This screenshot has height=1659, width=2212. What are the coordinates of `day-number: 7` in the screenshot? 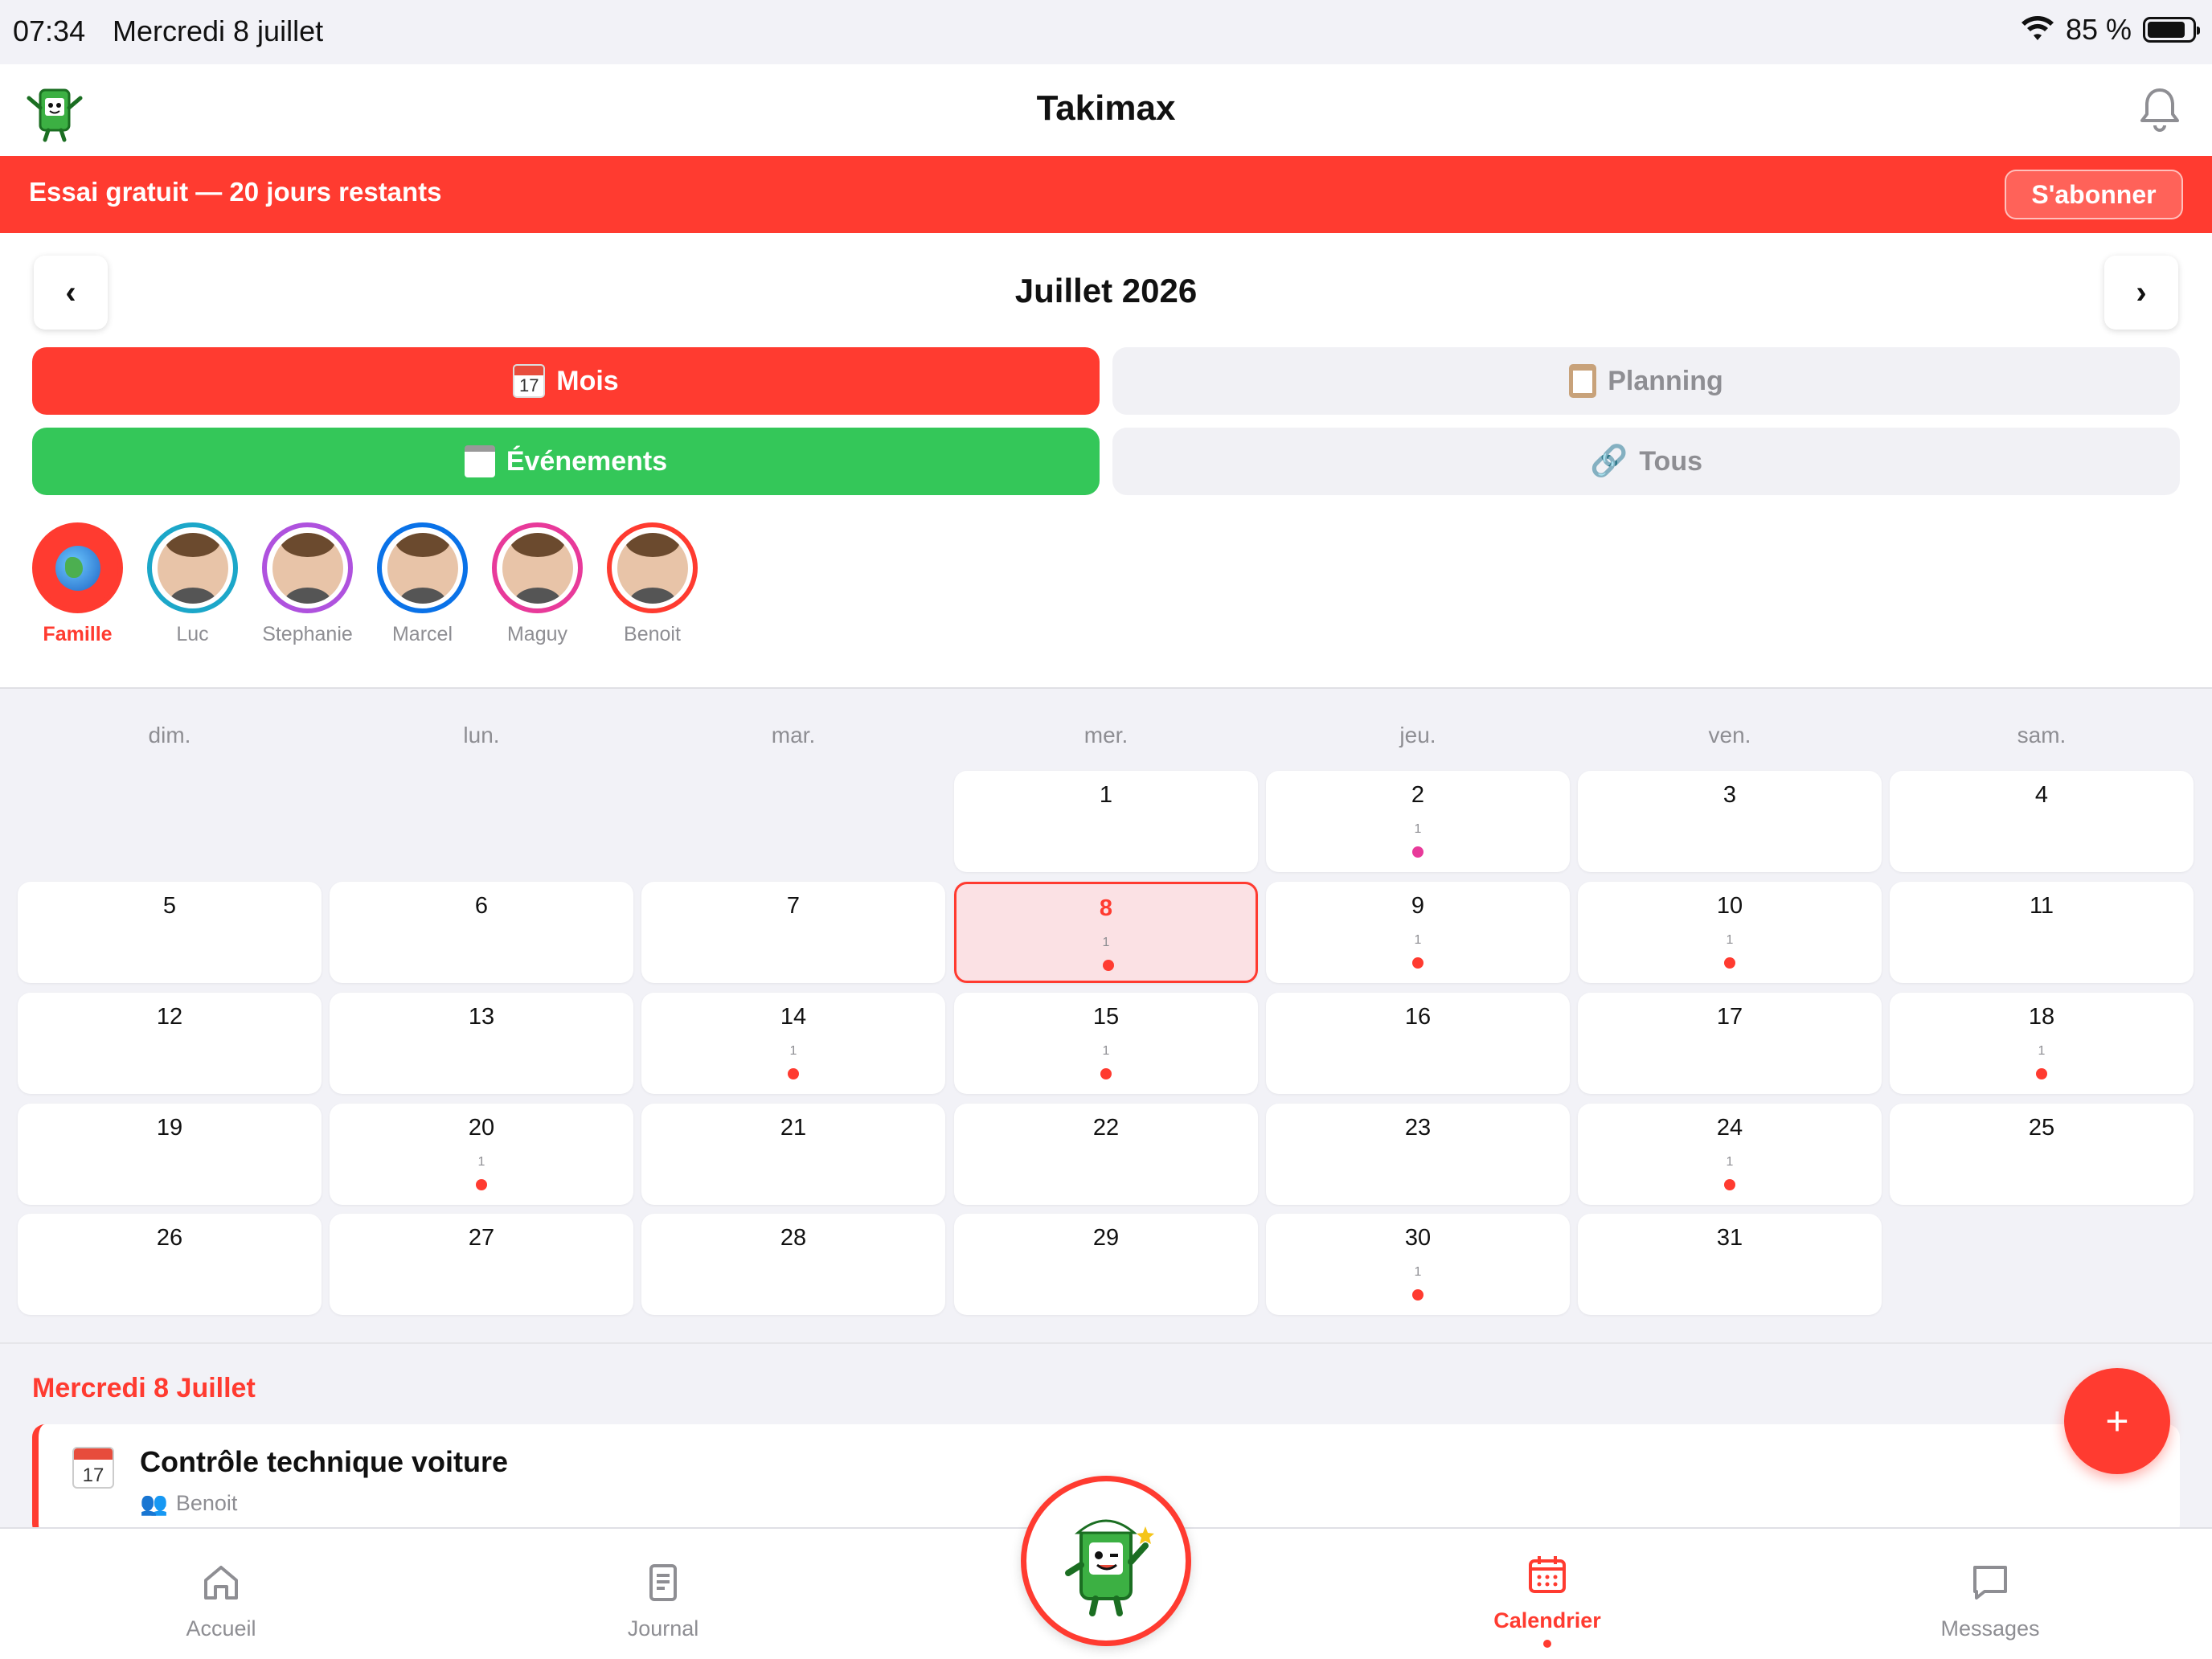 It's located at (793, 906).